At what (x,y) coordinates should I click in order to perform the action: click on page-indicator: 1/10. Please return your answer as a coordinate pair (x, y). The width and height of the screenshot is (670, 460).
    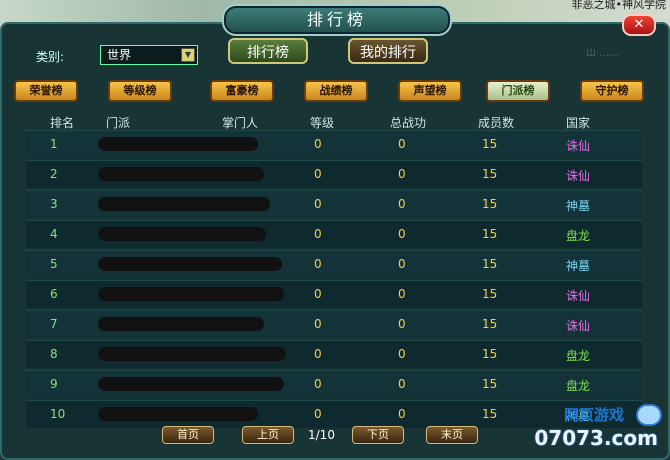
    Looking at the image, I should click on (321, 435).